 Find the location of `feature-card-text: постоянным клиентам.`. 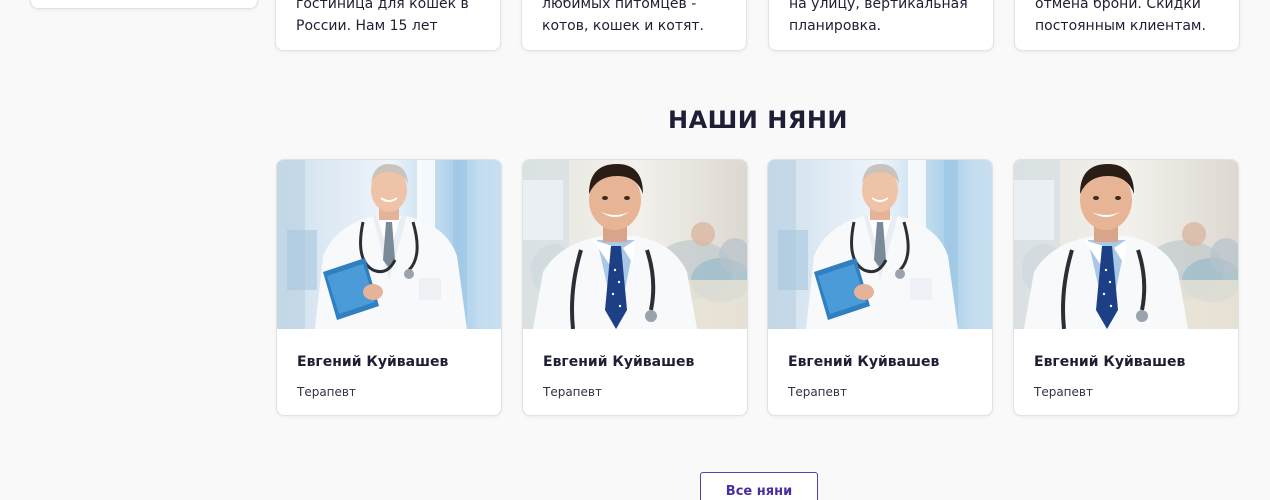

feature-card-text: постоянным клиентам. is located at coordinates (1120, 26).